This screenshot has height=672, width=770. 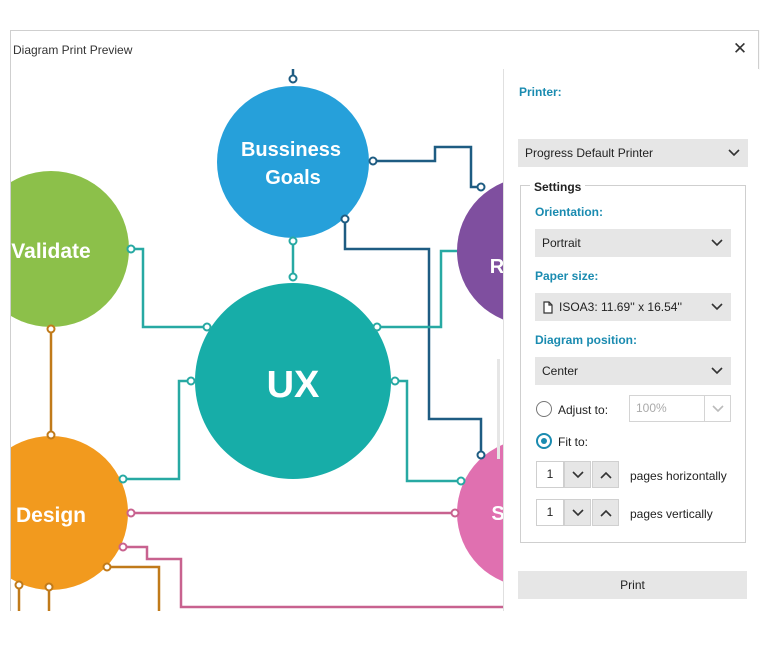 What do you see at coordinates (621, 307) in the screenshot?
I see `paper-size-select-value: ISOA3: 11.69'' x 16.54''` at bounding box center [621, 307].